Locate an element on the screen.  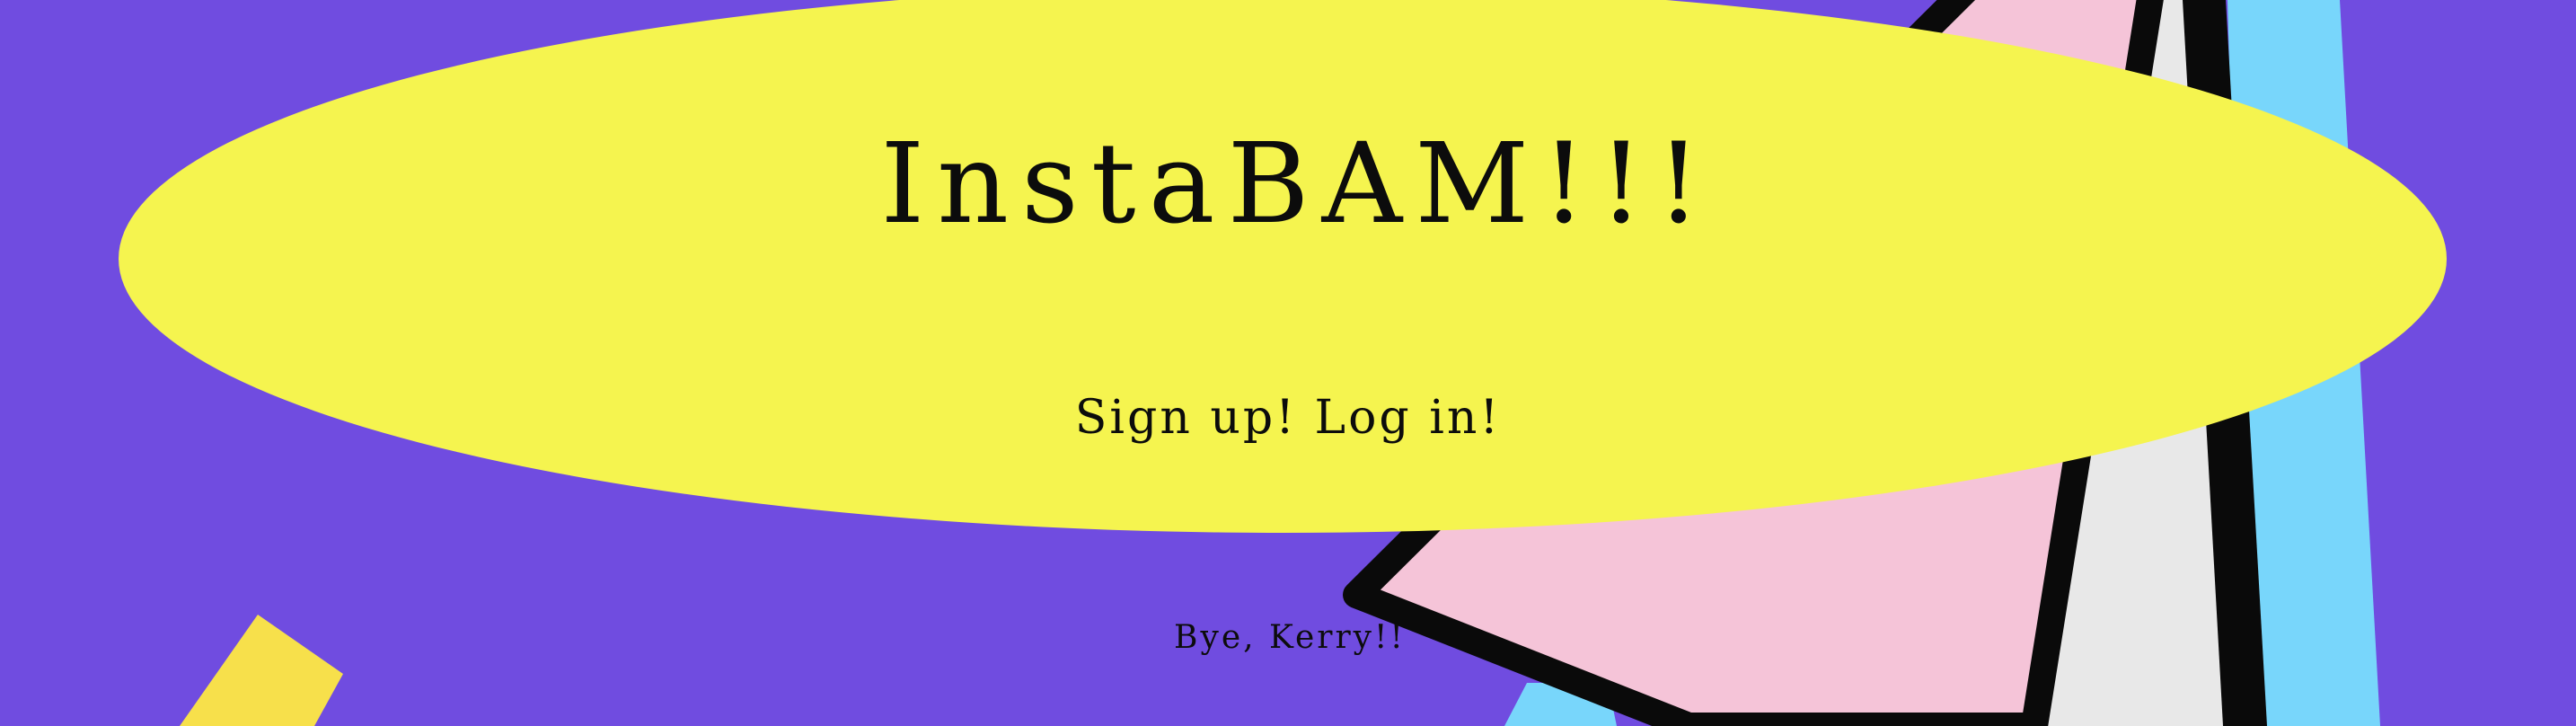
app-title: InstaBAM!!! is located at coordinates (1297, 184).